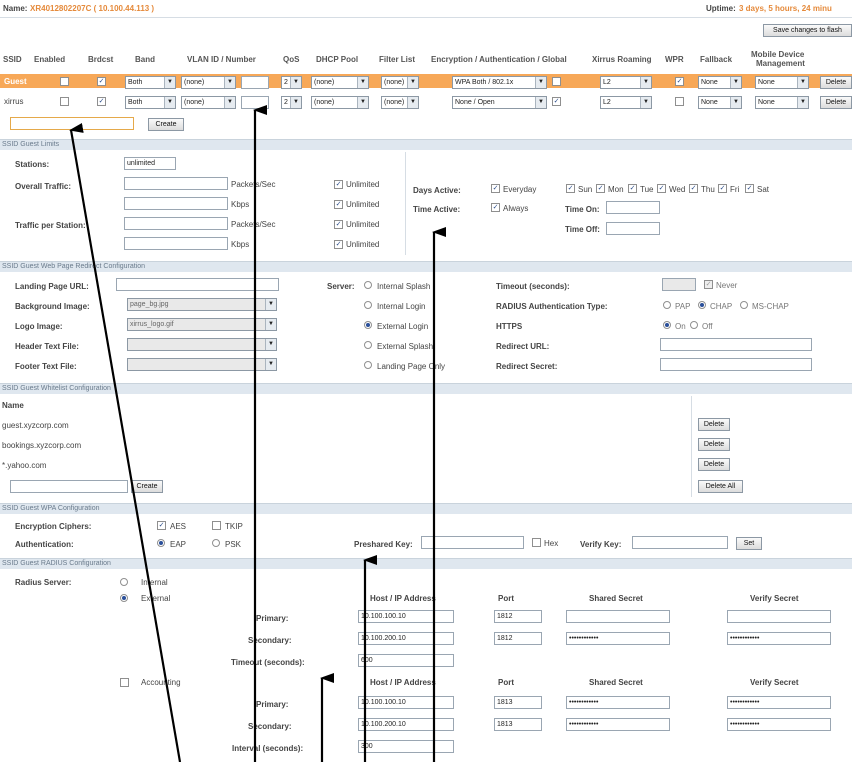 The image size is (852, 762). Describe the element at coordinates (125, 442) in the screenshot. I see `callout-arrow` at that location.